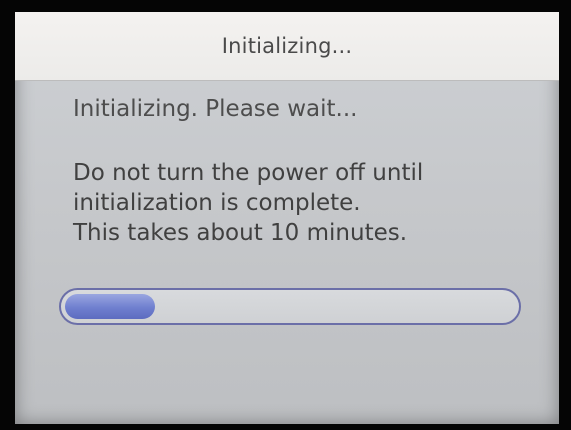 The image size is (571, 430). What do you see at coordinates (217, 203) in the screenshot?
I see `warning-line-2: initialization is complete.` at bounding box center [217, 203].